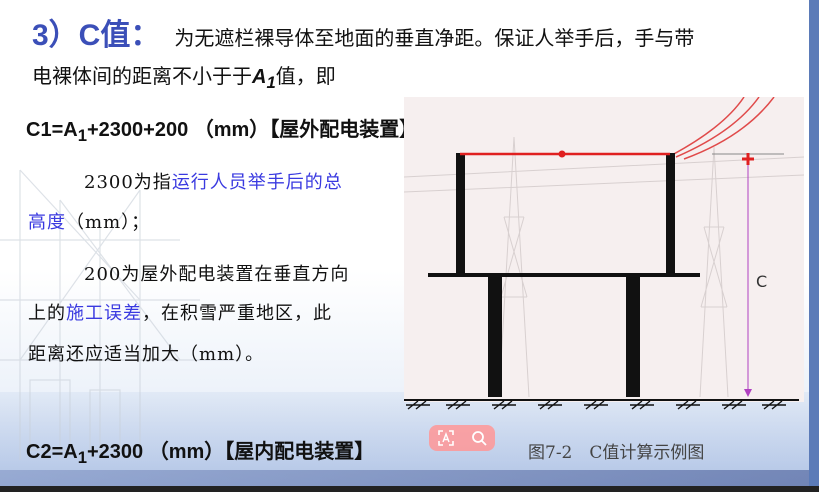  I want to click on upper-right-post, so click(670, 214).